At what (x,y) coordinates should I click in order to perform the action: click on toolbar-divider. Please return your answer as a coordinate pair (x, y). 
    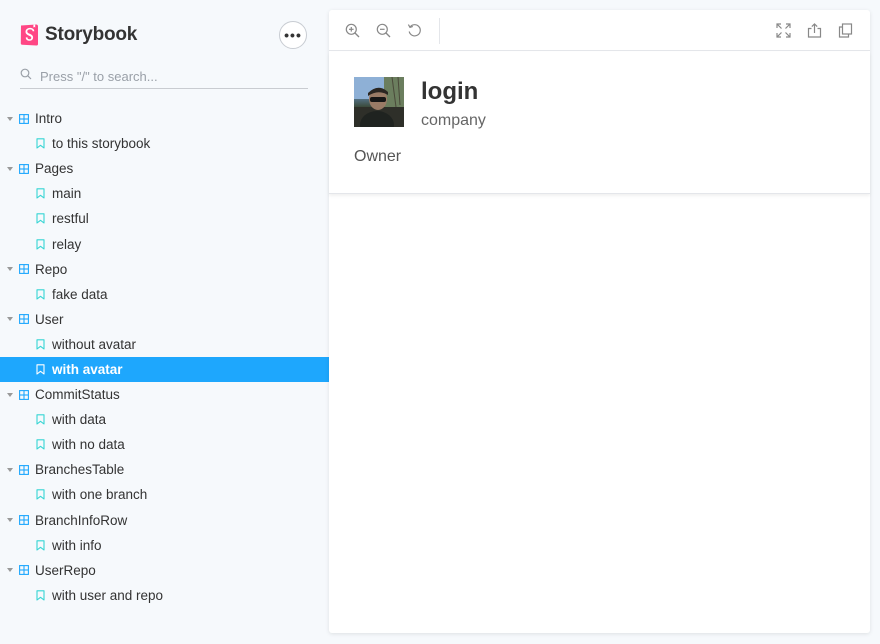
    Looking at the image, I should click on (439, 31).